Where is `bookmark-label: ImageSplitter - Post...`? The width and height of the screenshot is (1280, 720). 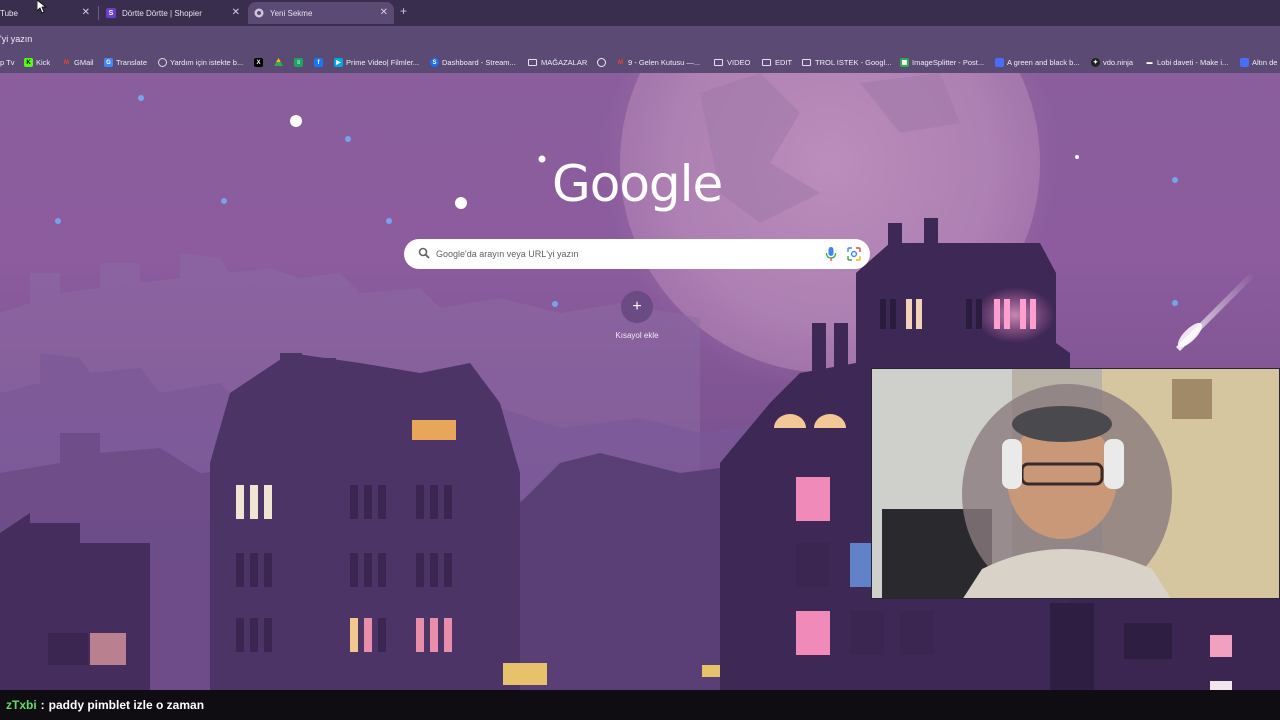 bookmark-label: ImageSplitter - Post... is located at coordinates (948, 62).